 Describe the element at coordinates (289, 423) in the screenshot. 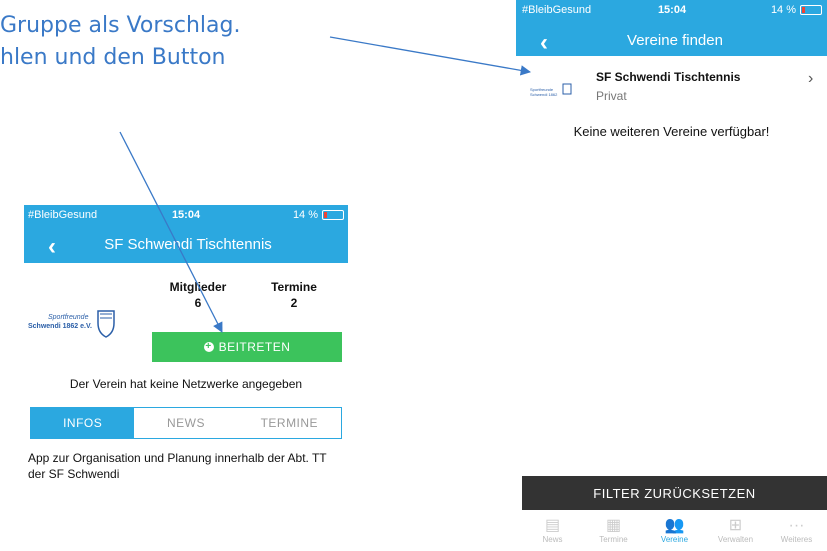

I see `tab-termine: TERMINE` at that location.